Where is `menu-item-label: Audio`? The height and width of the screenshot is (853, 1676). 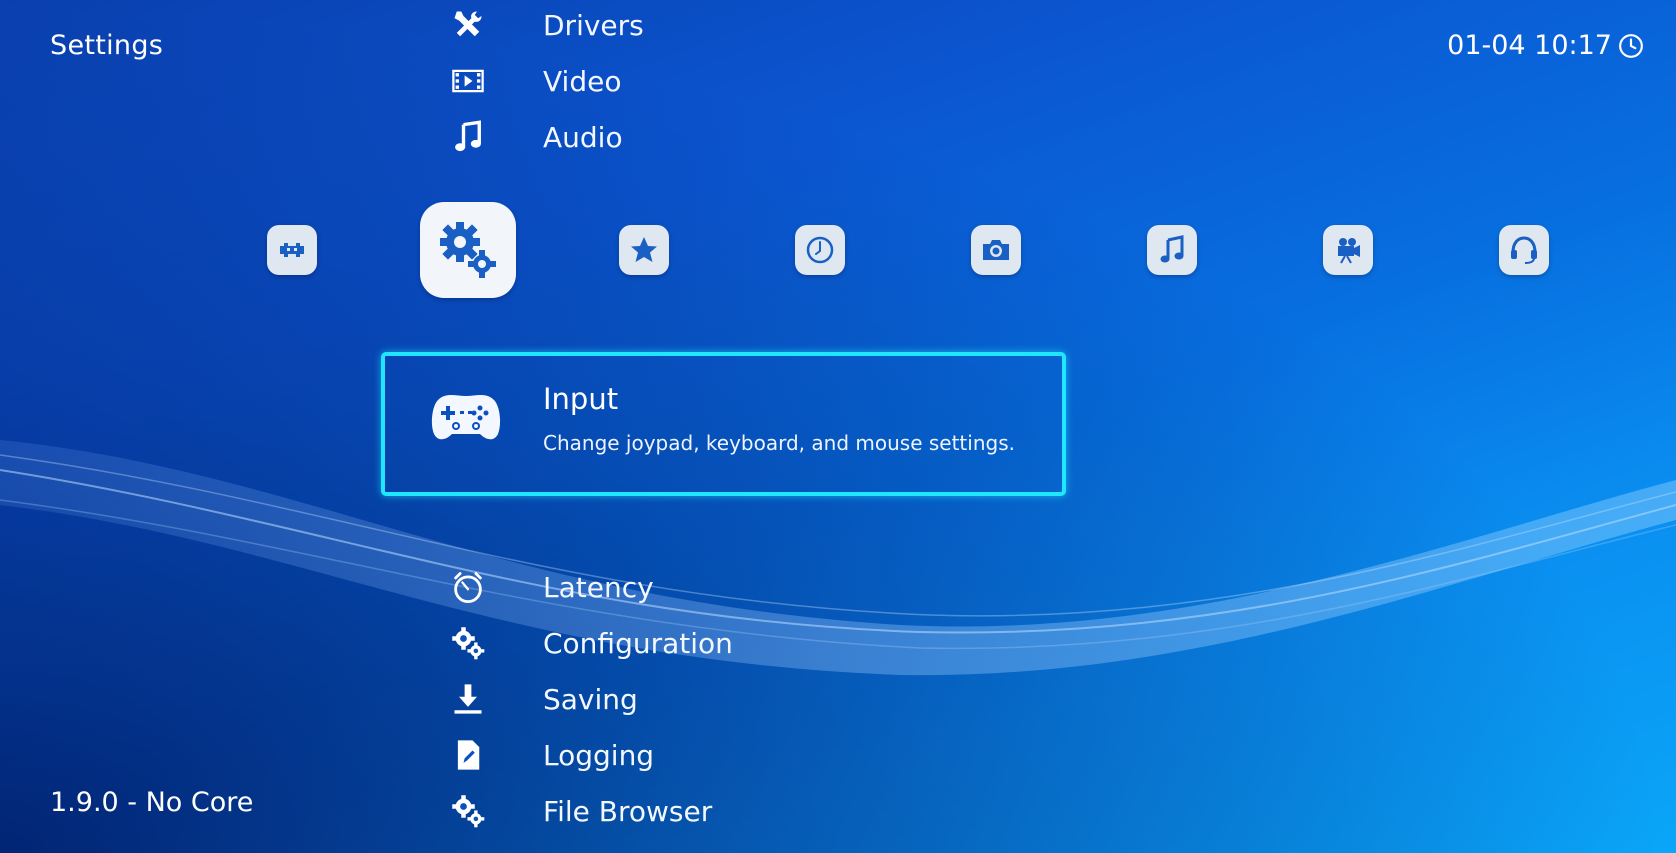
menu-item-label: Audio is located at coordinates (583, 137).